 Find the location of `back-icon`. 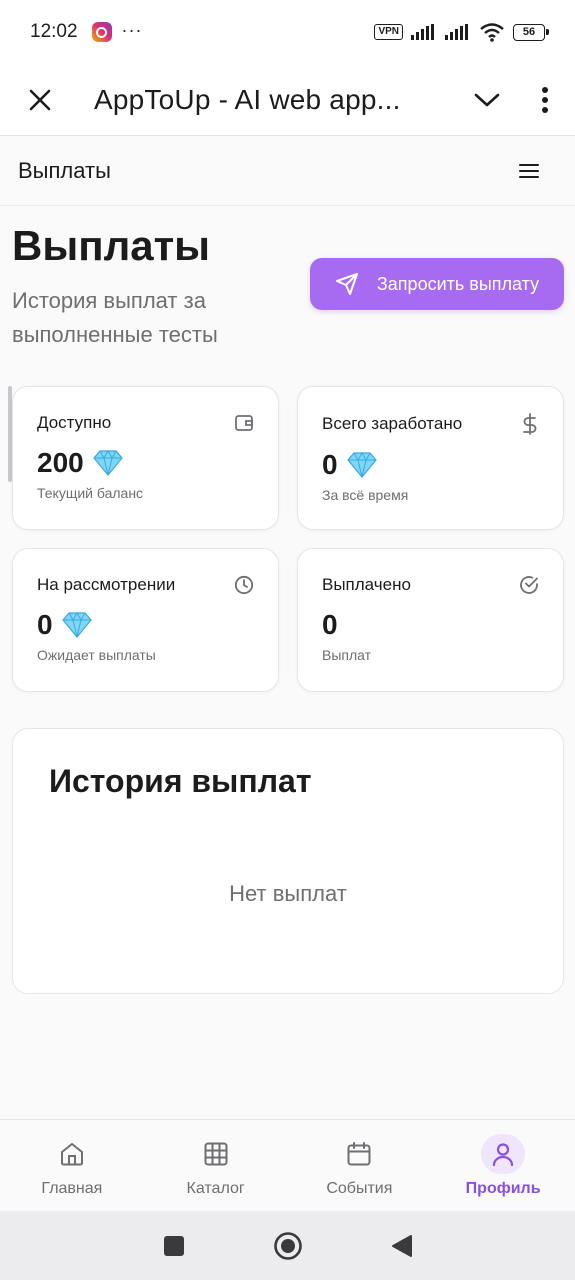

back-icon is located at coordinates (402, 1246).